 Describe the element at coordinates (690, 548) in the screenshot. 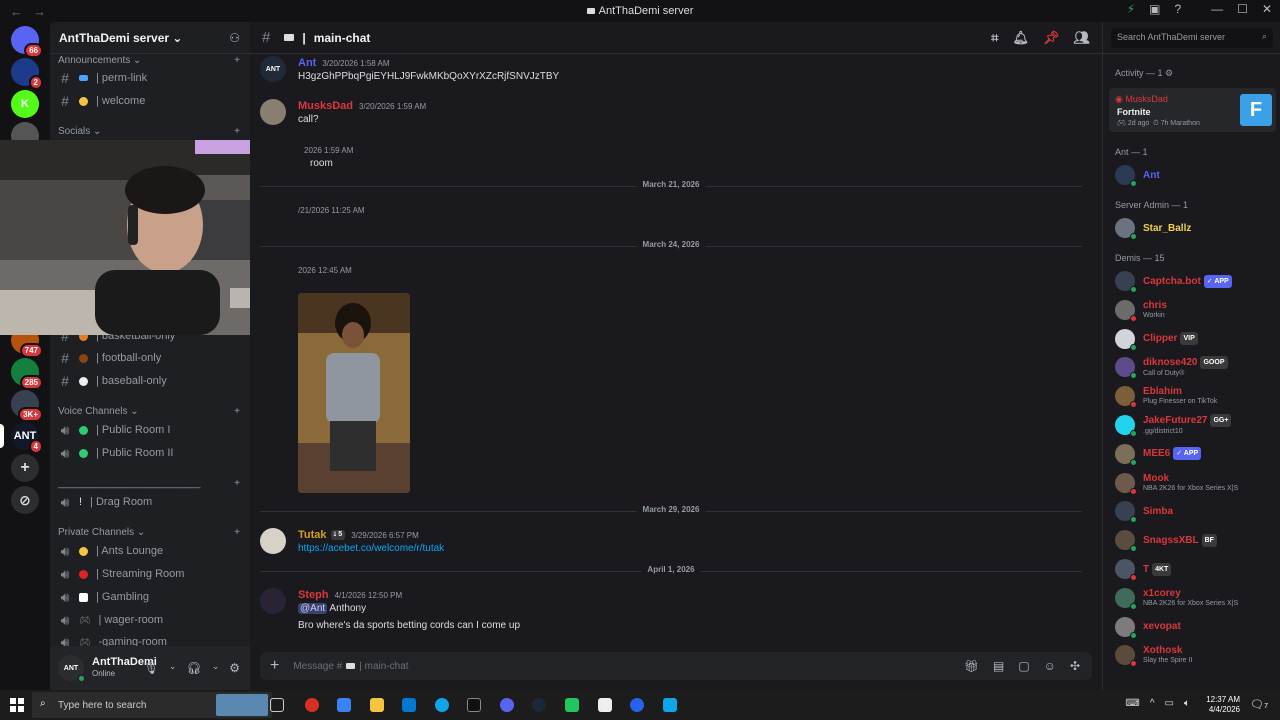

I see `message-link: https://acebet.co/welcome/r/tutak` at that location.